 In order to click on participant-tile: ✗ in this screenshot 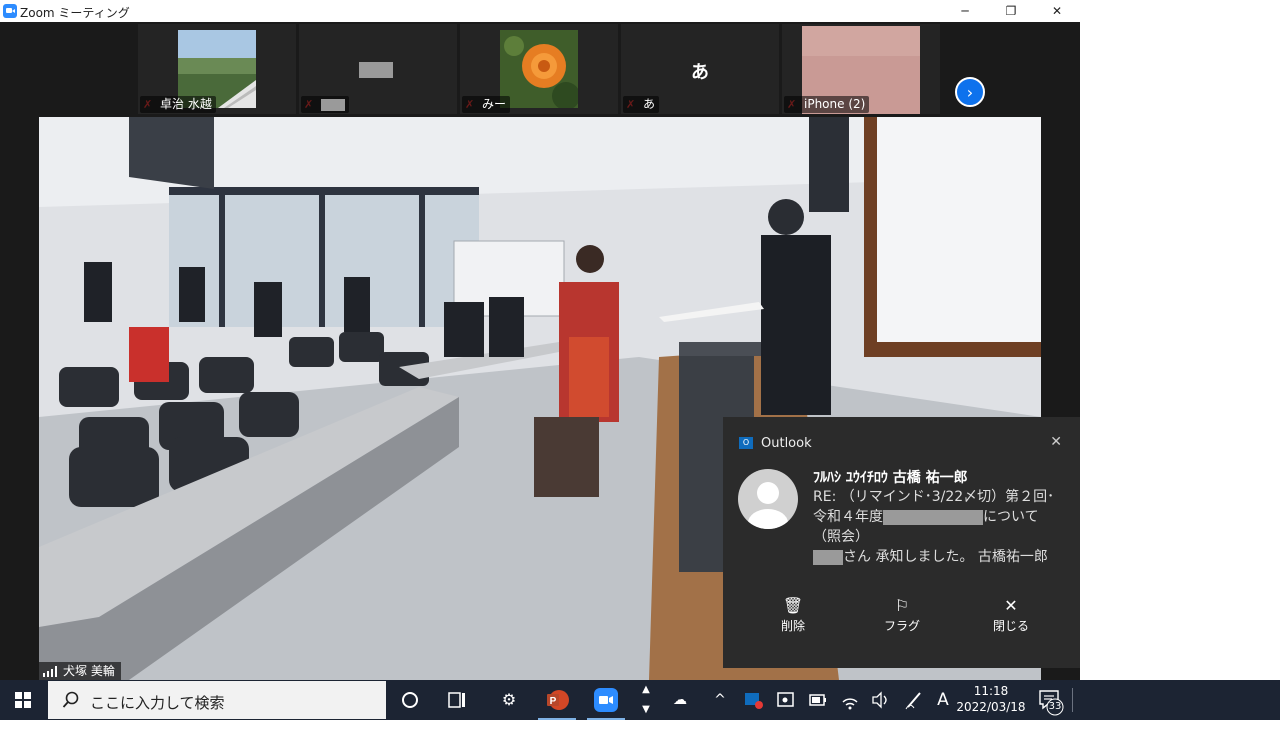, I will do `click(378, 69)`.